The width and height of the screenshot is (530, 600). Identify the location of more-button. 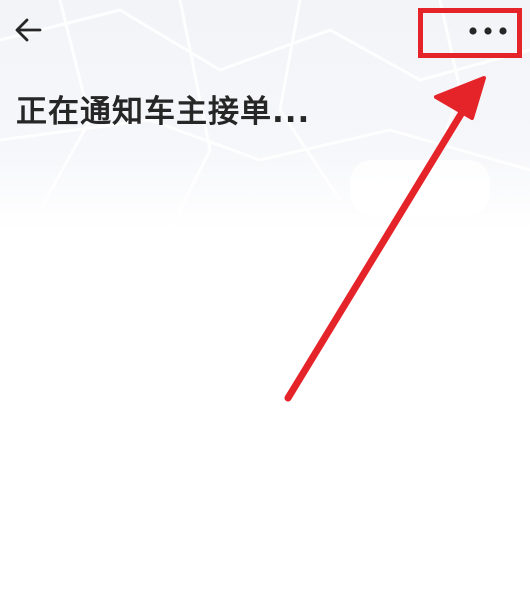
(470, 31).